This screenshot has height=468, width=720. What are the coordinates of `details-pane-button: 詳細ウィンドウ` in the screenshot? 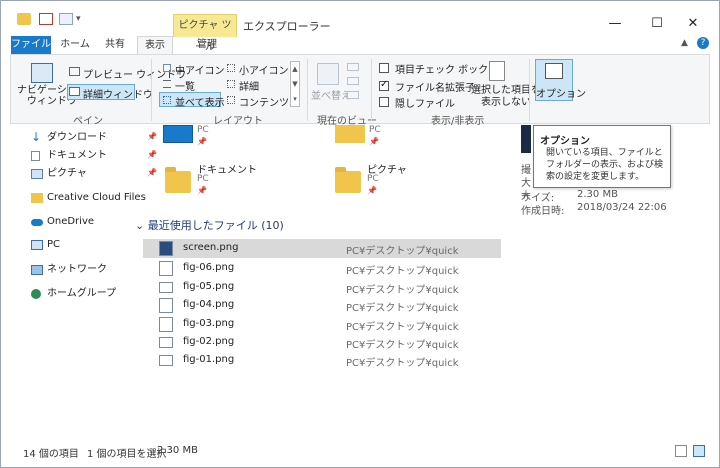 It's located at (118, 93).